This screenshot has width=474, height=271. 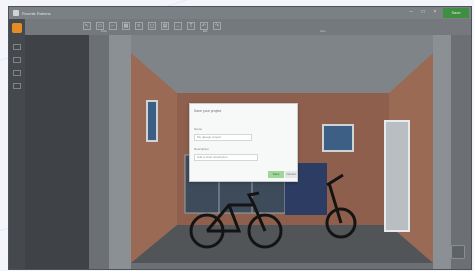 What do you see at coordinates (208, 111) in the screenshot?
I see `dialog-title: Save your project` at bounding box center [208, 111].